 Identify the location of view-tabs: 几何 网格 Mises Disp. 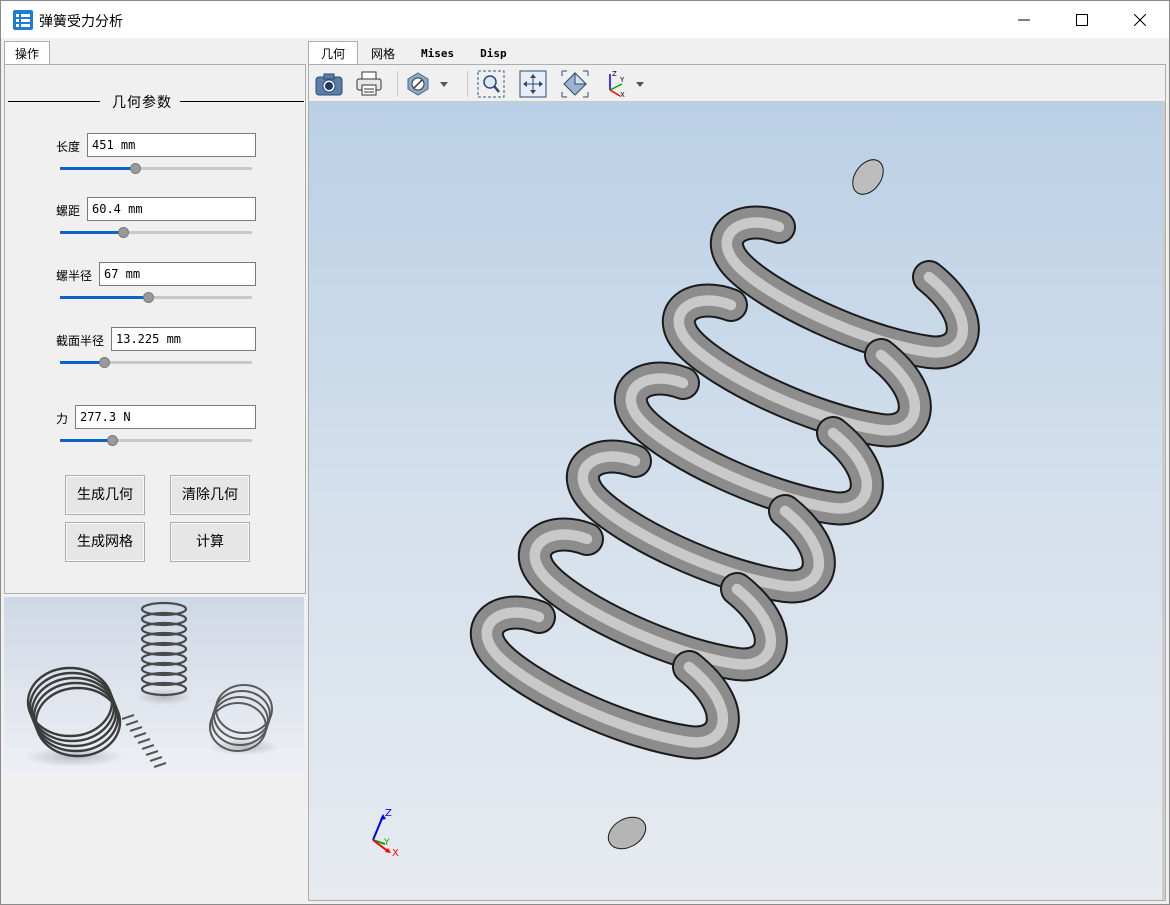
(414, 53).